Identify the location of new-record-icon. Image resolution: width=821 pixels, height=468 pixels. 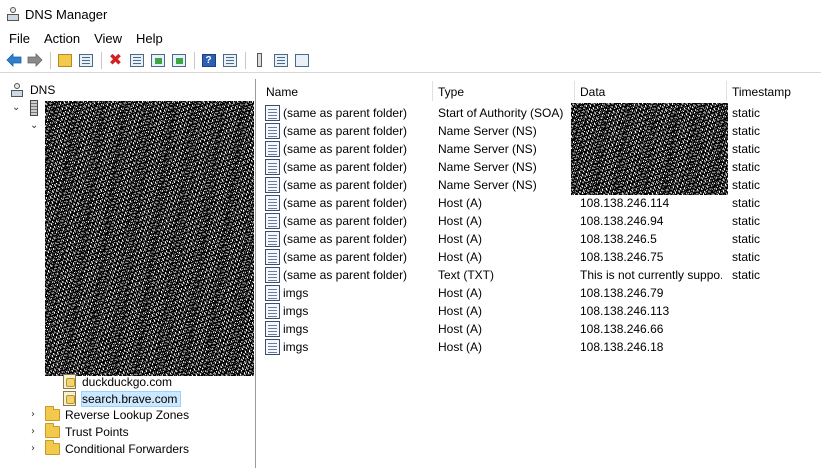
(280, 60).